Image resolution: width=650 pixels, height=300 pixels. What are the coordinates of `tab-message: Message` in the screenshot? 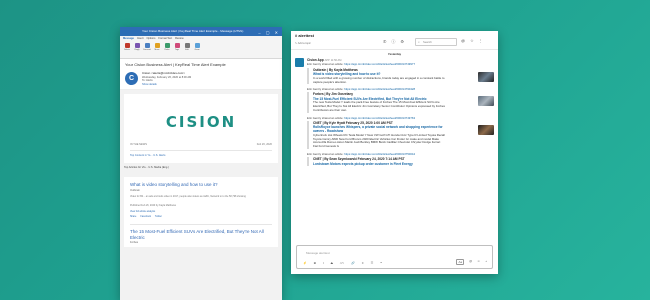 It's located at (128, 38).